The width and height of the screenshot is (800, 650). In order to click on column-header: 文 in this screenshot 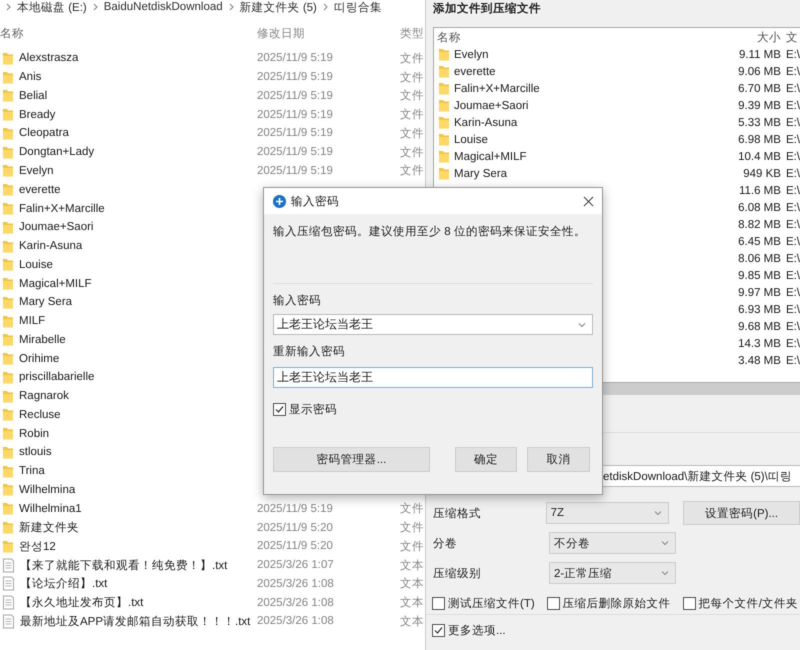, I will do `click(792, 38)`.